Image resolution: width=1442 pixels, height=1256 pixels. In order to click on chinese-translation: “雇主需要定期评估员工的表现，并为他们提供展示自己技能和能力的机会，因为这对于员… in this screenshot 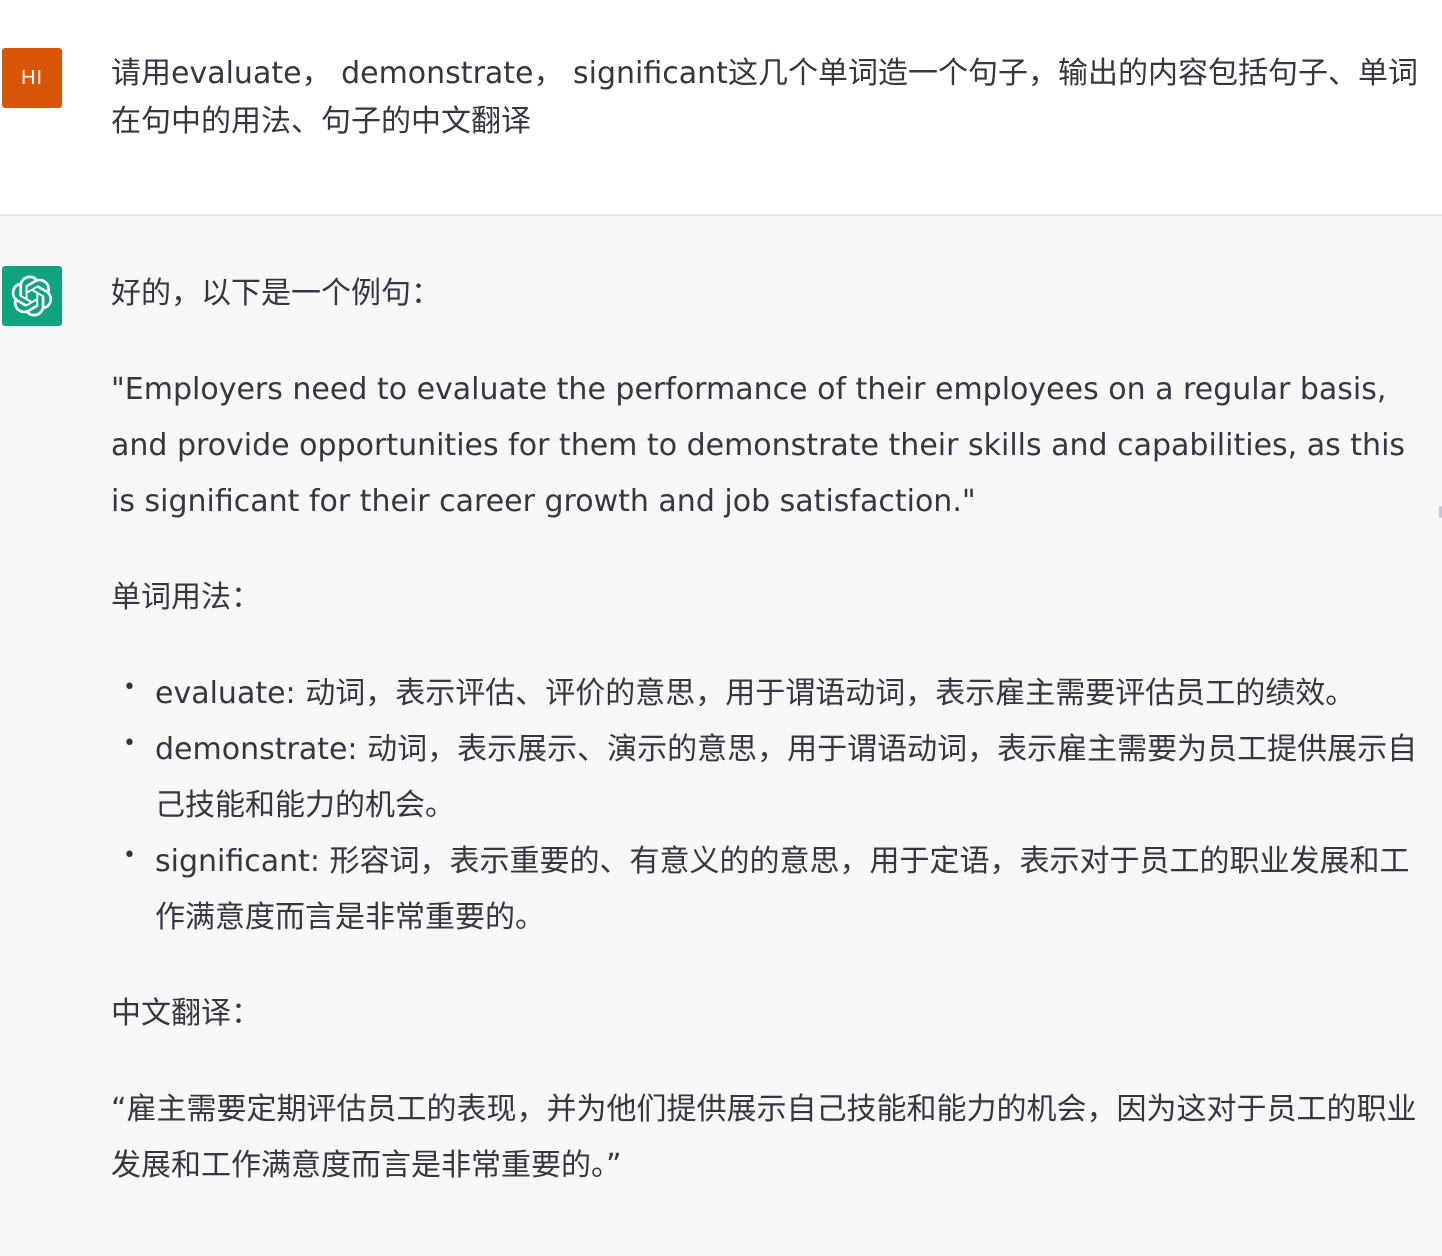, I will do `click(764, 1137)`.